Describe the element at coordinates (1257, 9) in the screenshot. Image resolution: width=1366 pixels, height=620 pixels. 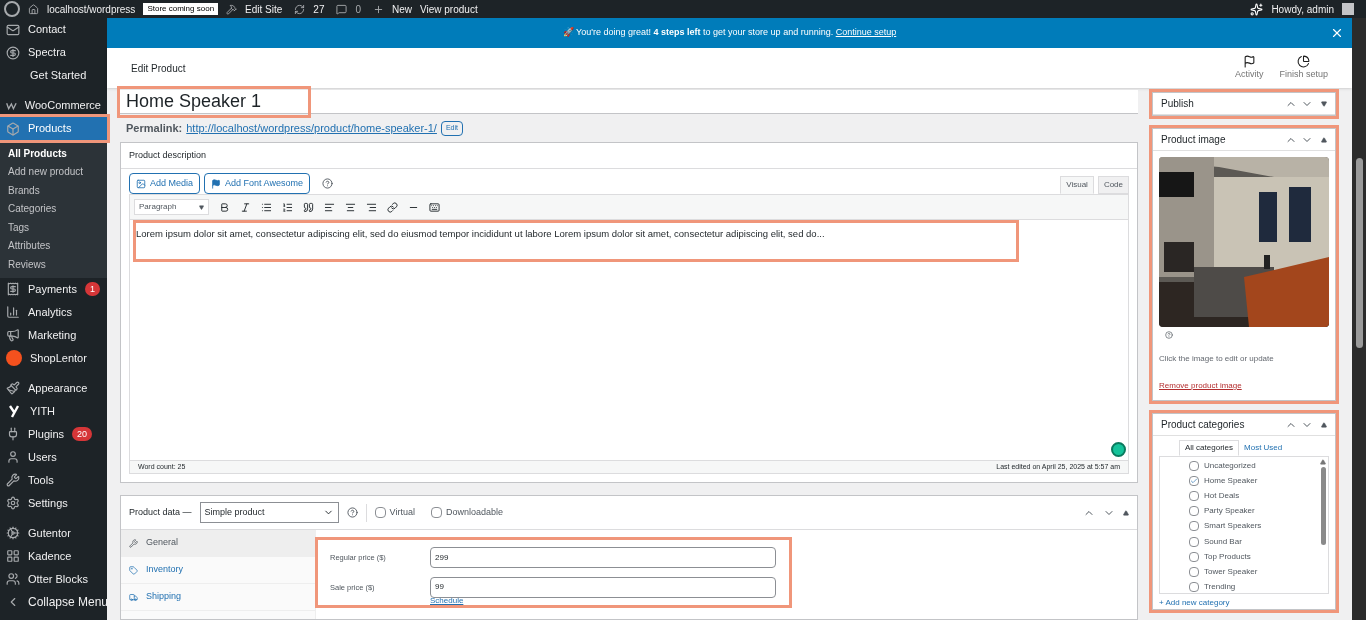
I see `sparkle-icon` at that location.